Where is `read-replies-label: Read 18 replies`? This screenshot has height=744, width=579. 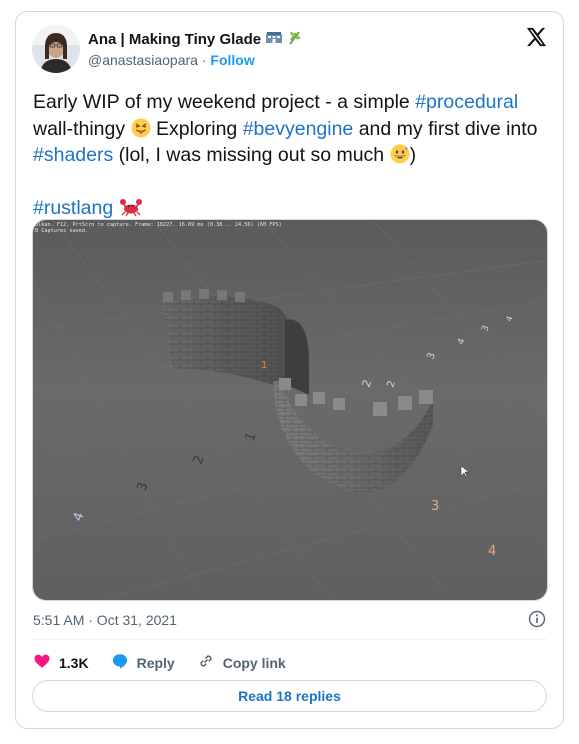 read-replies-label: Read 18 replies is located at coordinates (289, 696).